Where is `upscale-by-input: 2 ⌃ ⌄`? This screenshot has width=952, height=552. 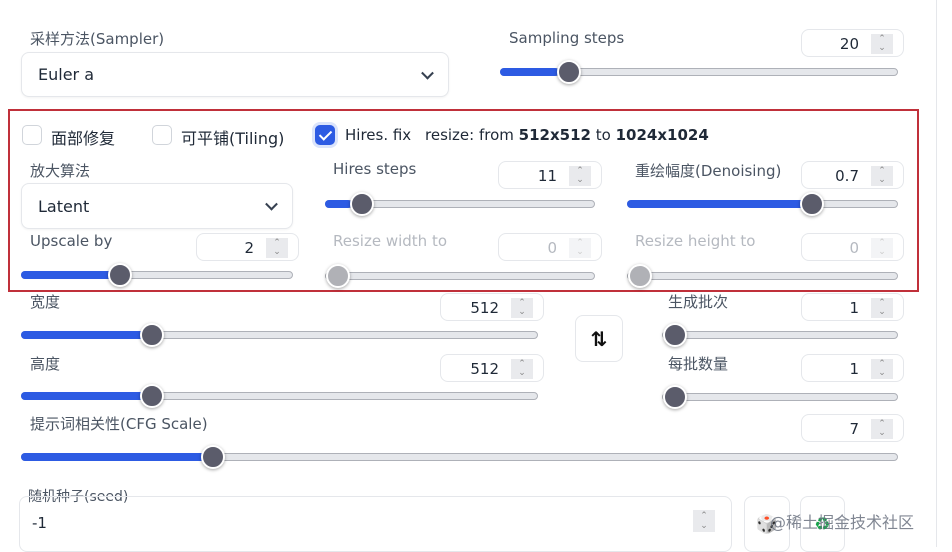 upscale-by-input: 2 ⌃ ⌄ is located at coordinates (247, 247).